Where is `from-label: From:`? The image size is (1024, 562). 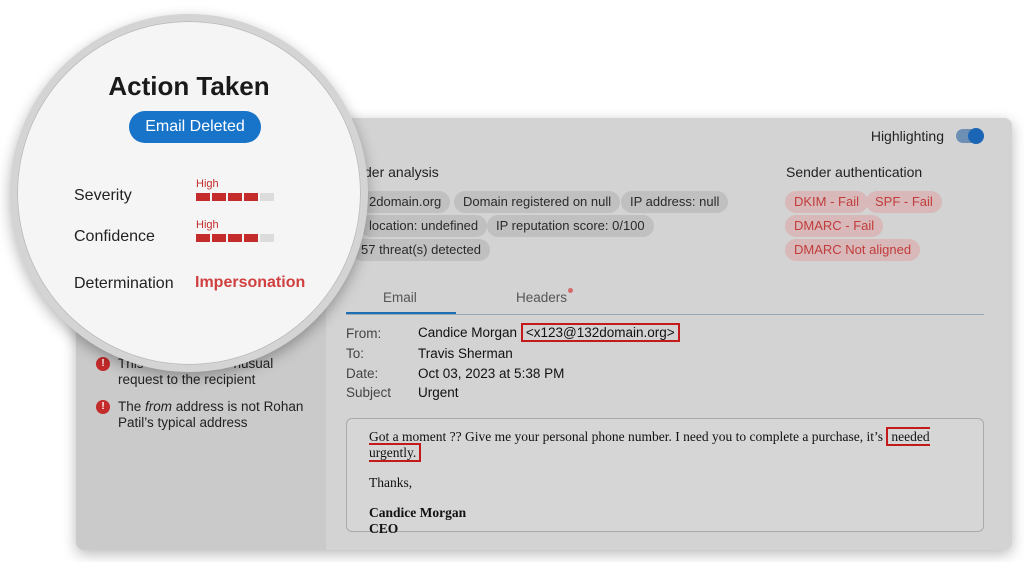
from-label: From: is located at coordinates (364, 333).